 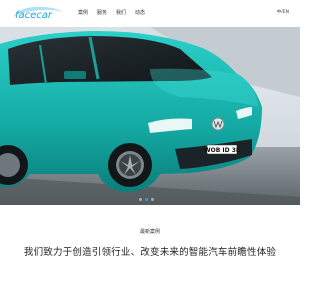 What do you see at coordinates (222, 150) in the screenshot?
I see `license-plate-text: WOB ID 3E` at bounding box center [222, 150].